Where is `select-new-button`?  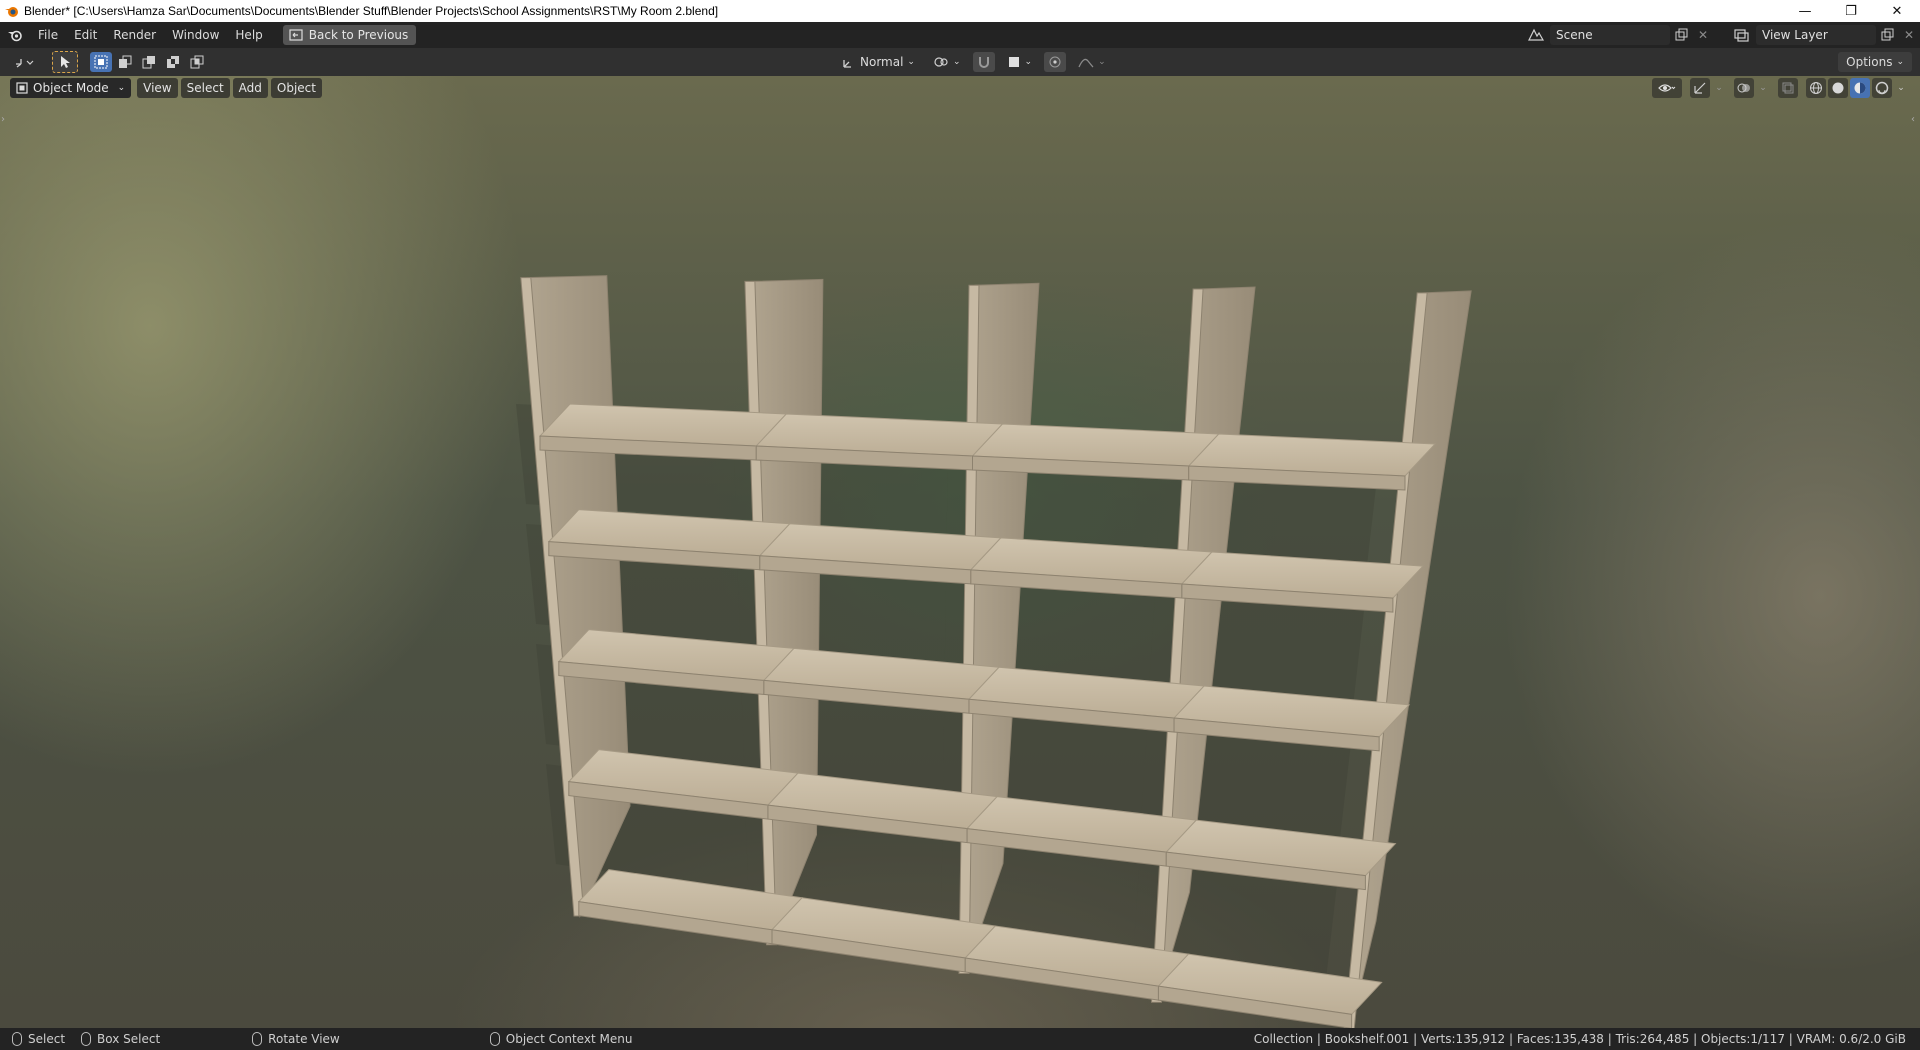
select-new-button is located at coordinates (101, 62).